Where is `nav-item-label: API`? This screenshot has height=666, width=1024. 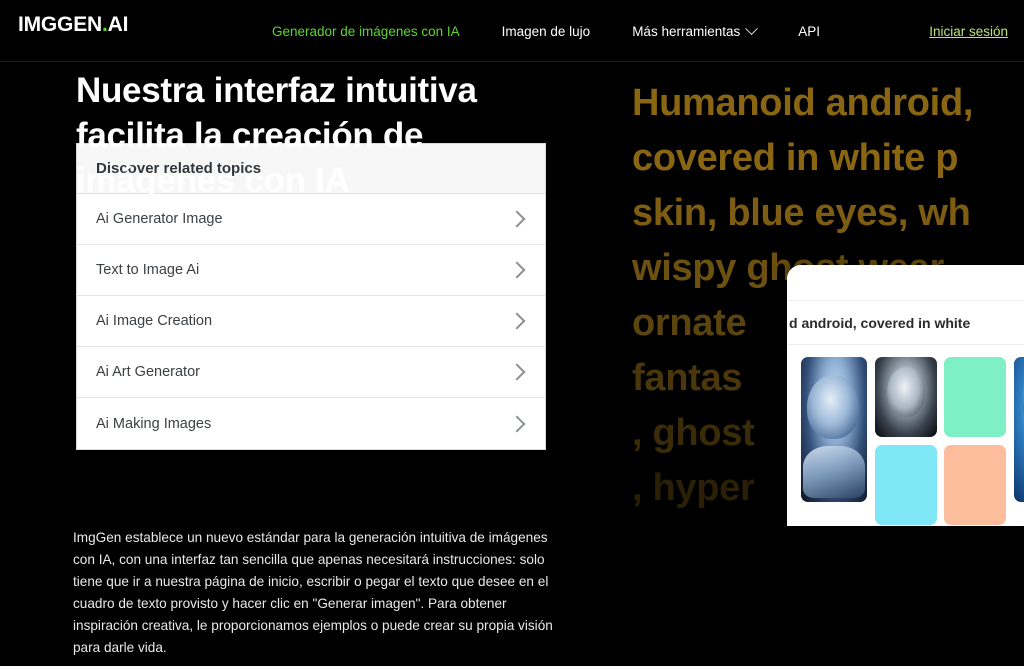 nav-item-label: API is located at coordinates (809, 31).